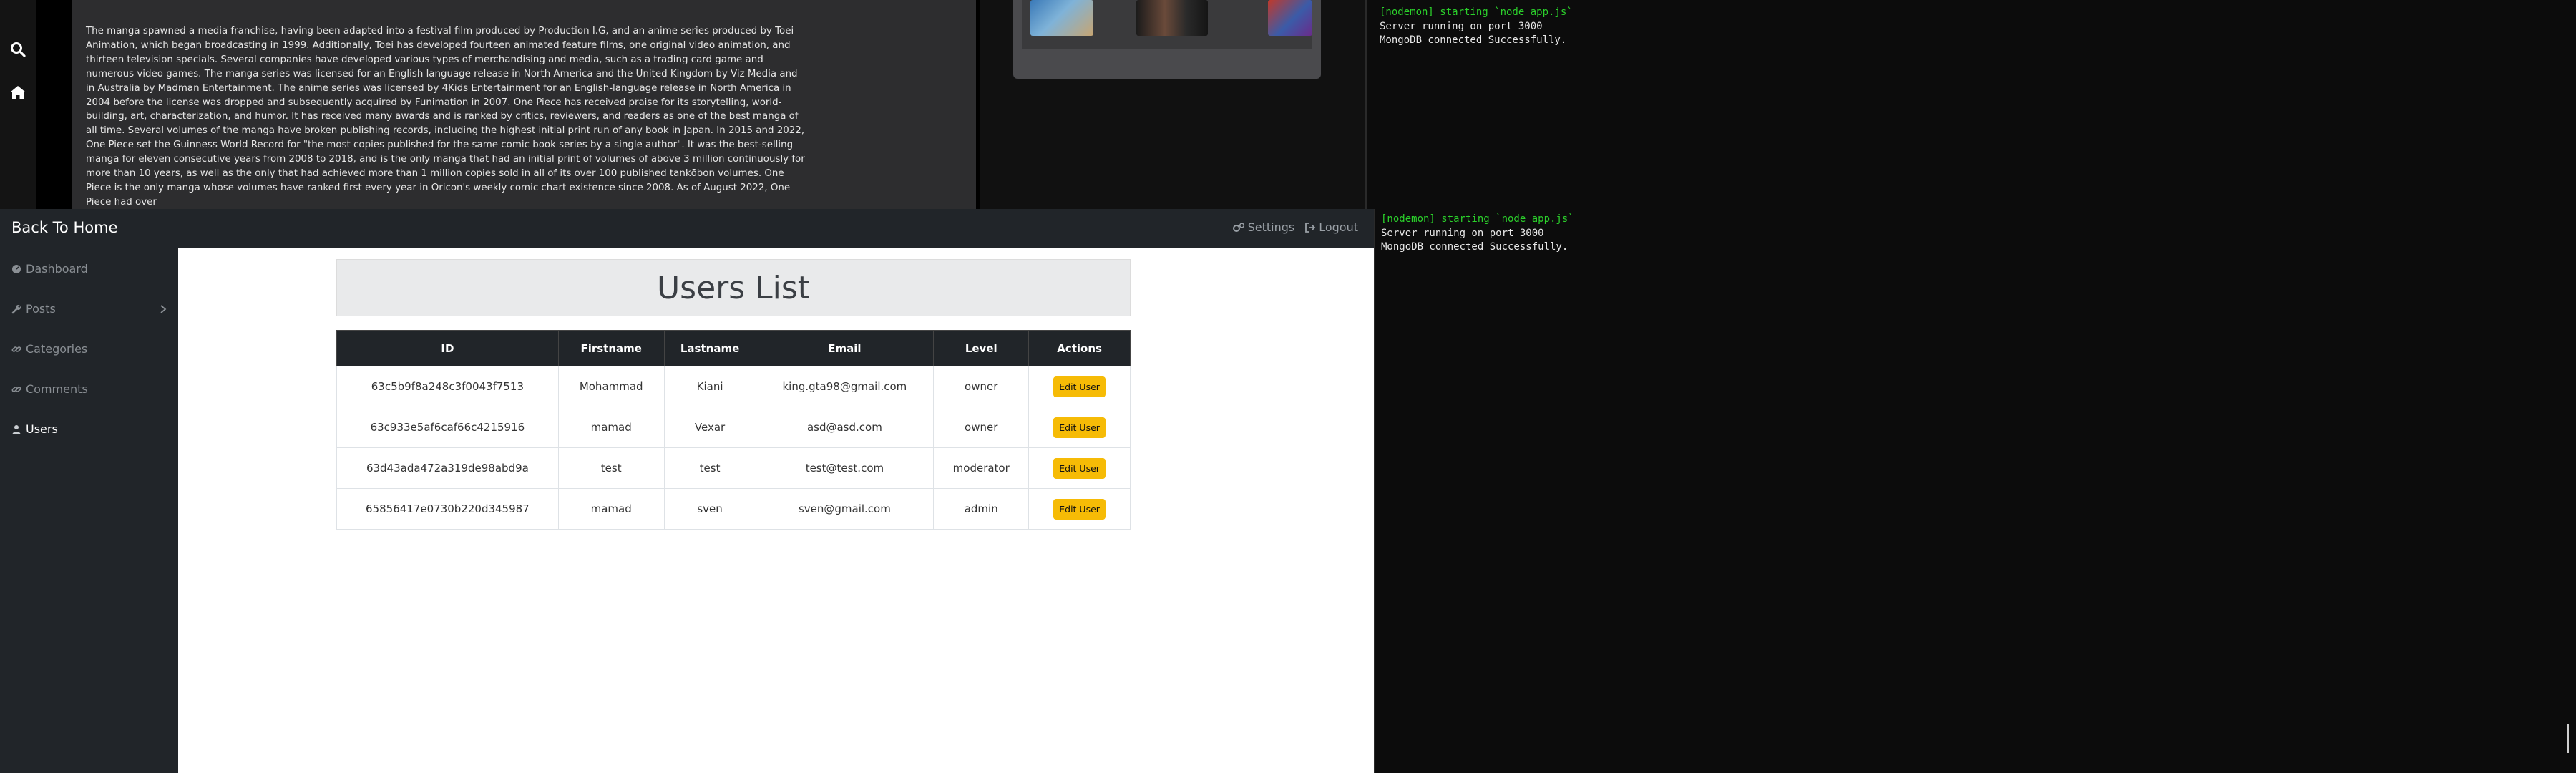 The image size is (2576, 773). I want to click on settings-label: Settings, so click(1271, 227).